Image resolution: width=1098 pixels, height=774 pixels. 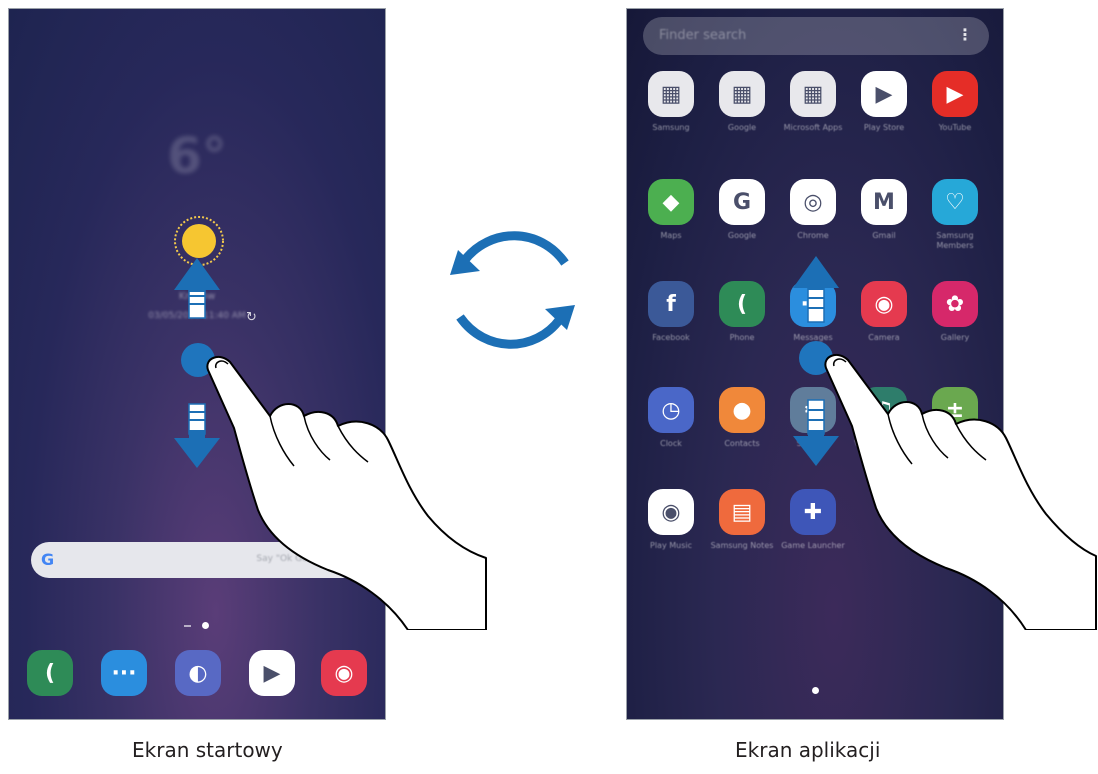 I want to click on finder-search-placeholder: Finder search, so click(x=703, y=35).